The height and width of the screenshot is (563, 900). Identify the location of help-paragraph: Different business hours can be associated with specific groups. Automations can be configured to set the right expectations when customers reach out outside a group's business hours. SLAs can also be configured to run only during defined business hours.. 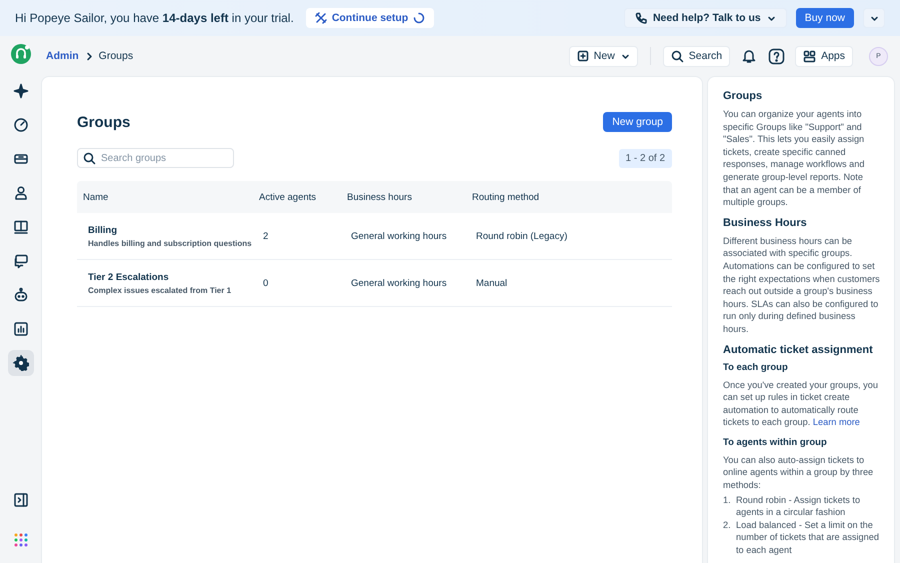
(801, 285).